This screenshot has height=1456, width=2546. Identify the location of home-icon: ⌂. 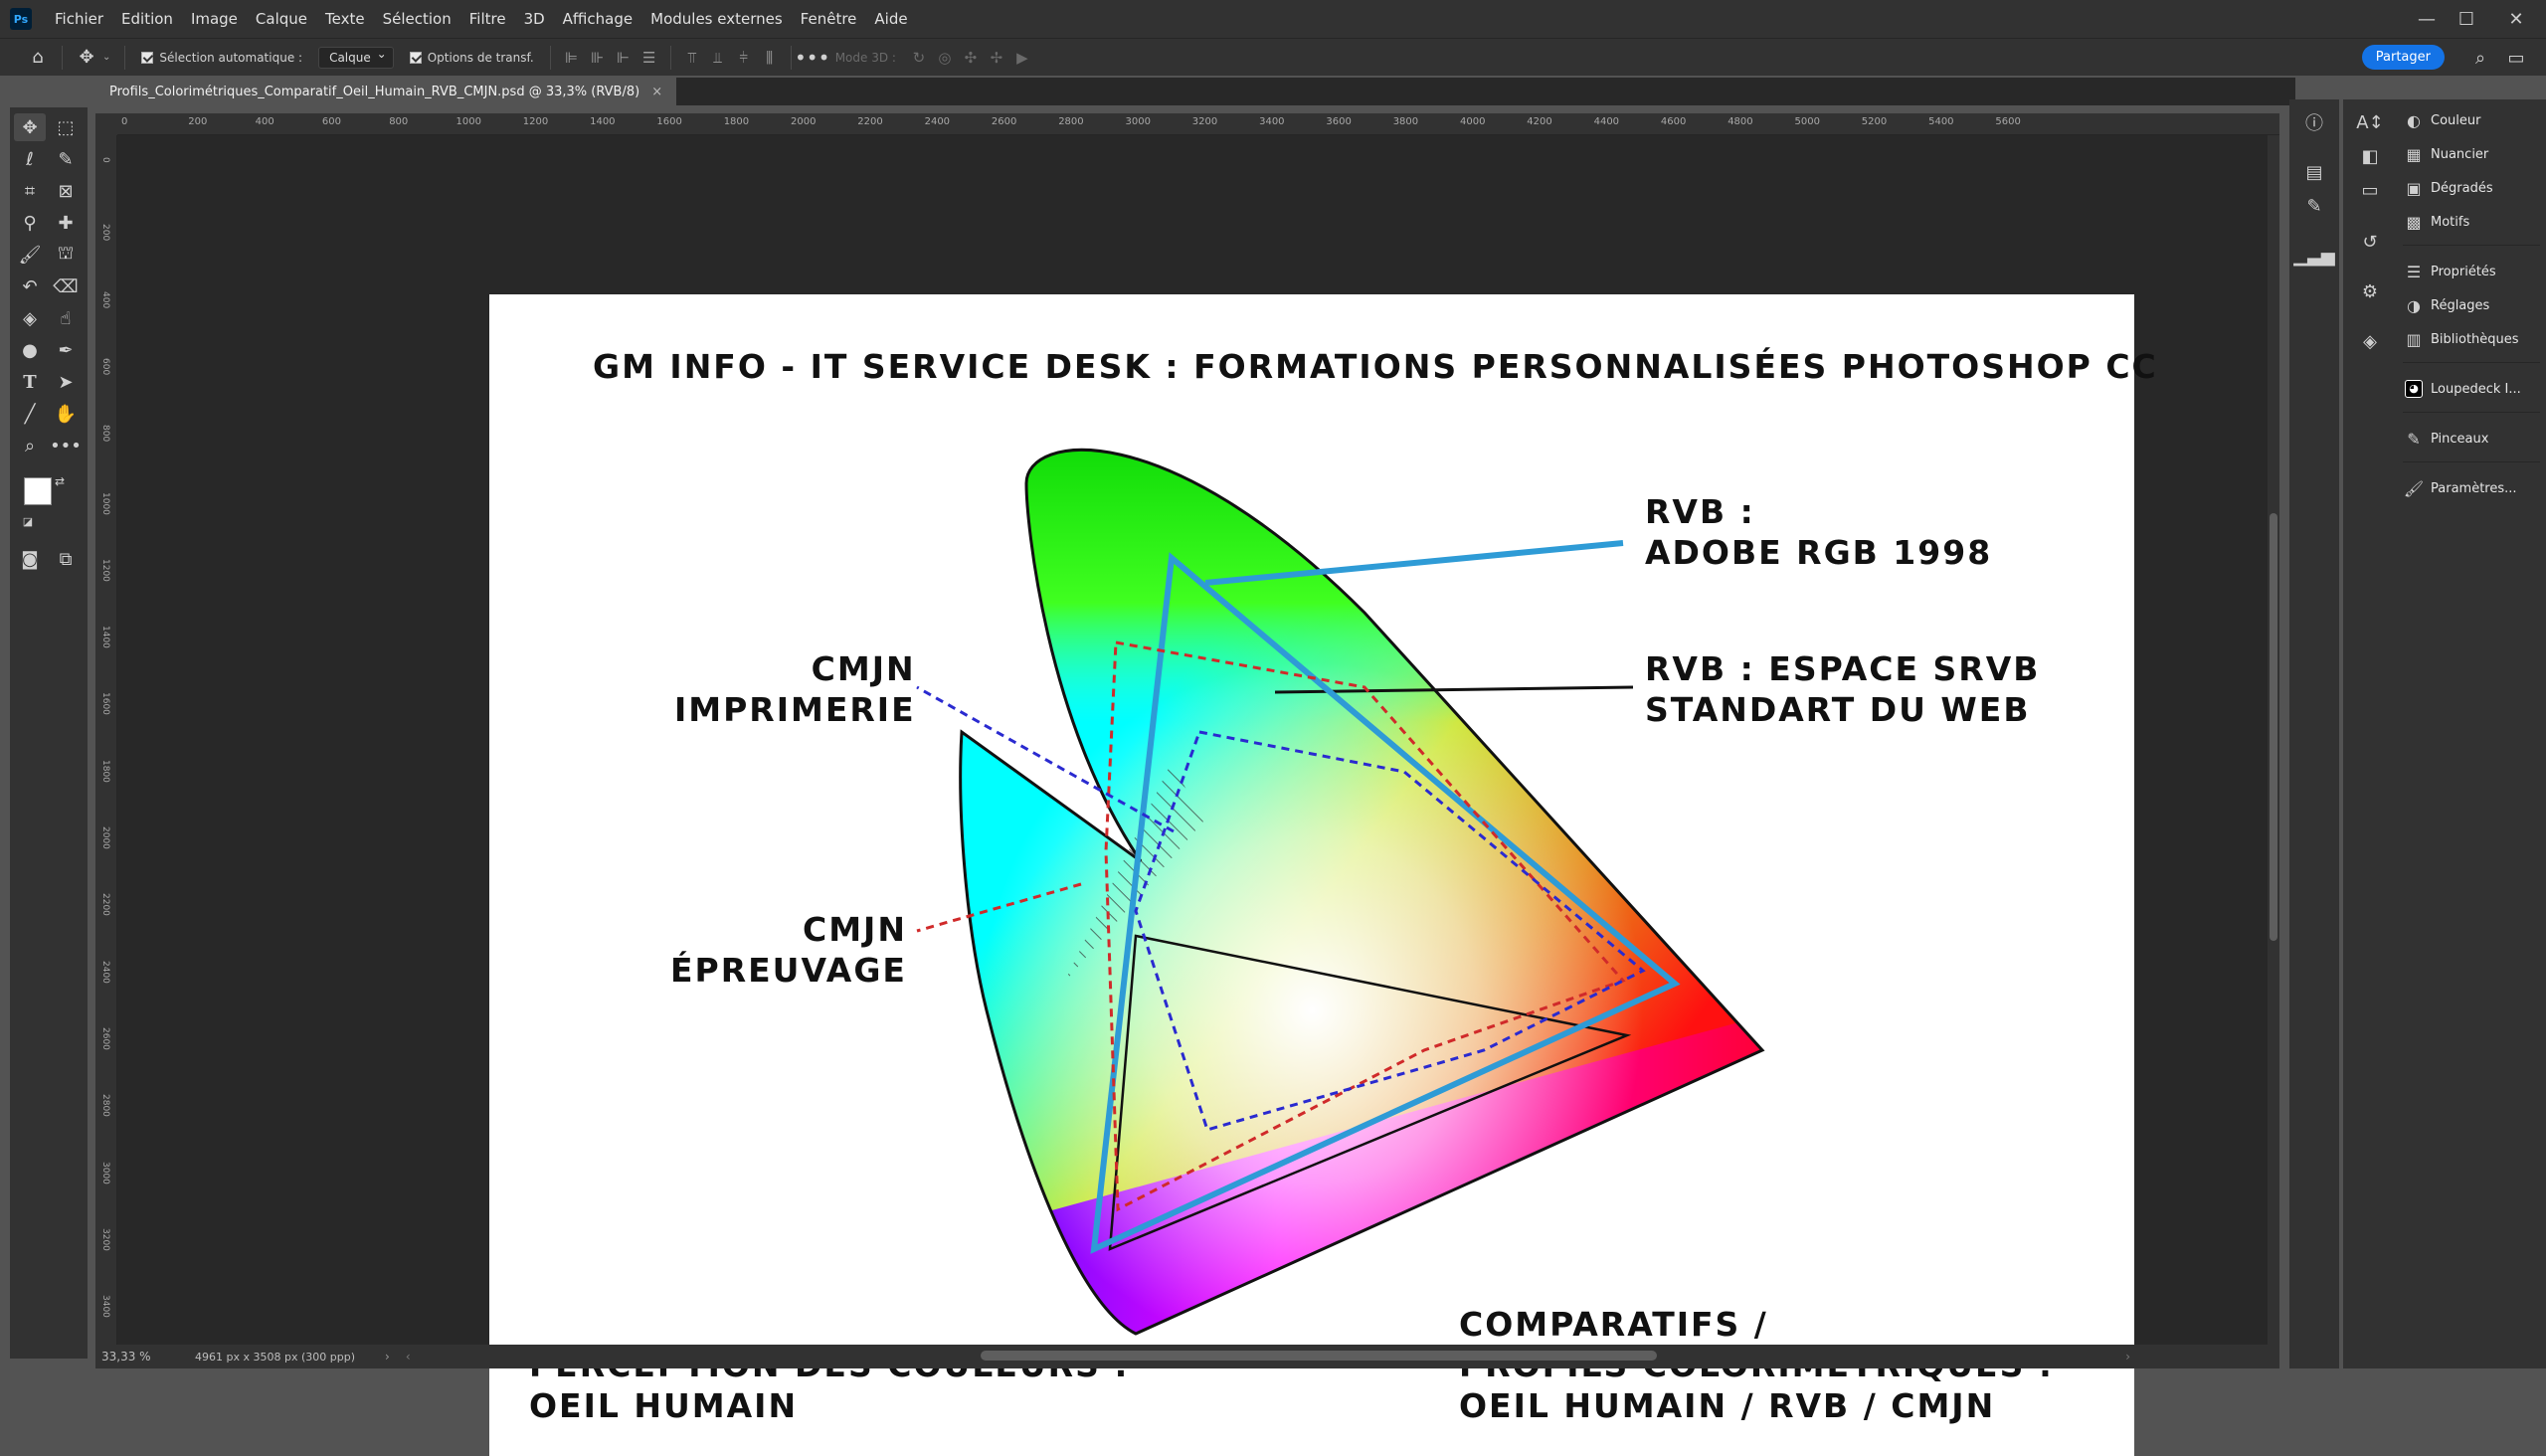
(38, 58).